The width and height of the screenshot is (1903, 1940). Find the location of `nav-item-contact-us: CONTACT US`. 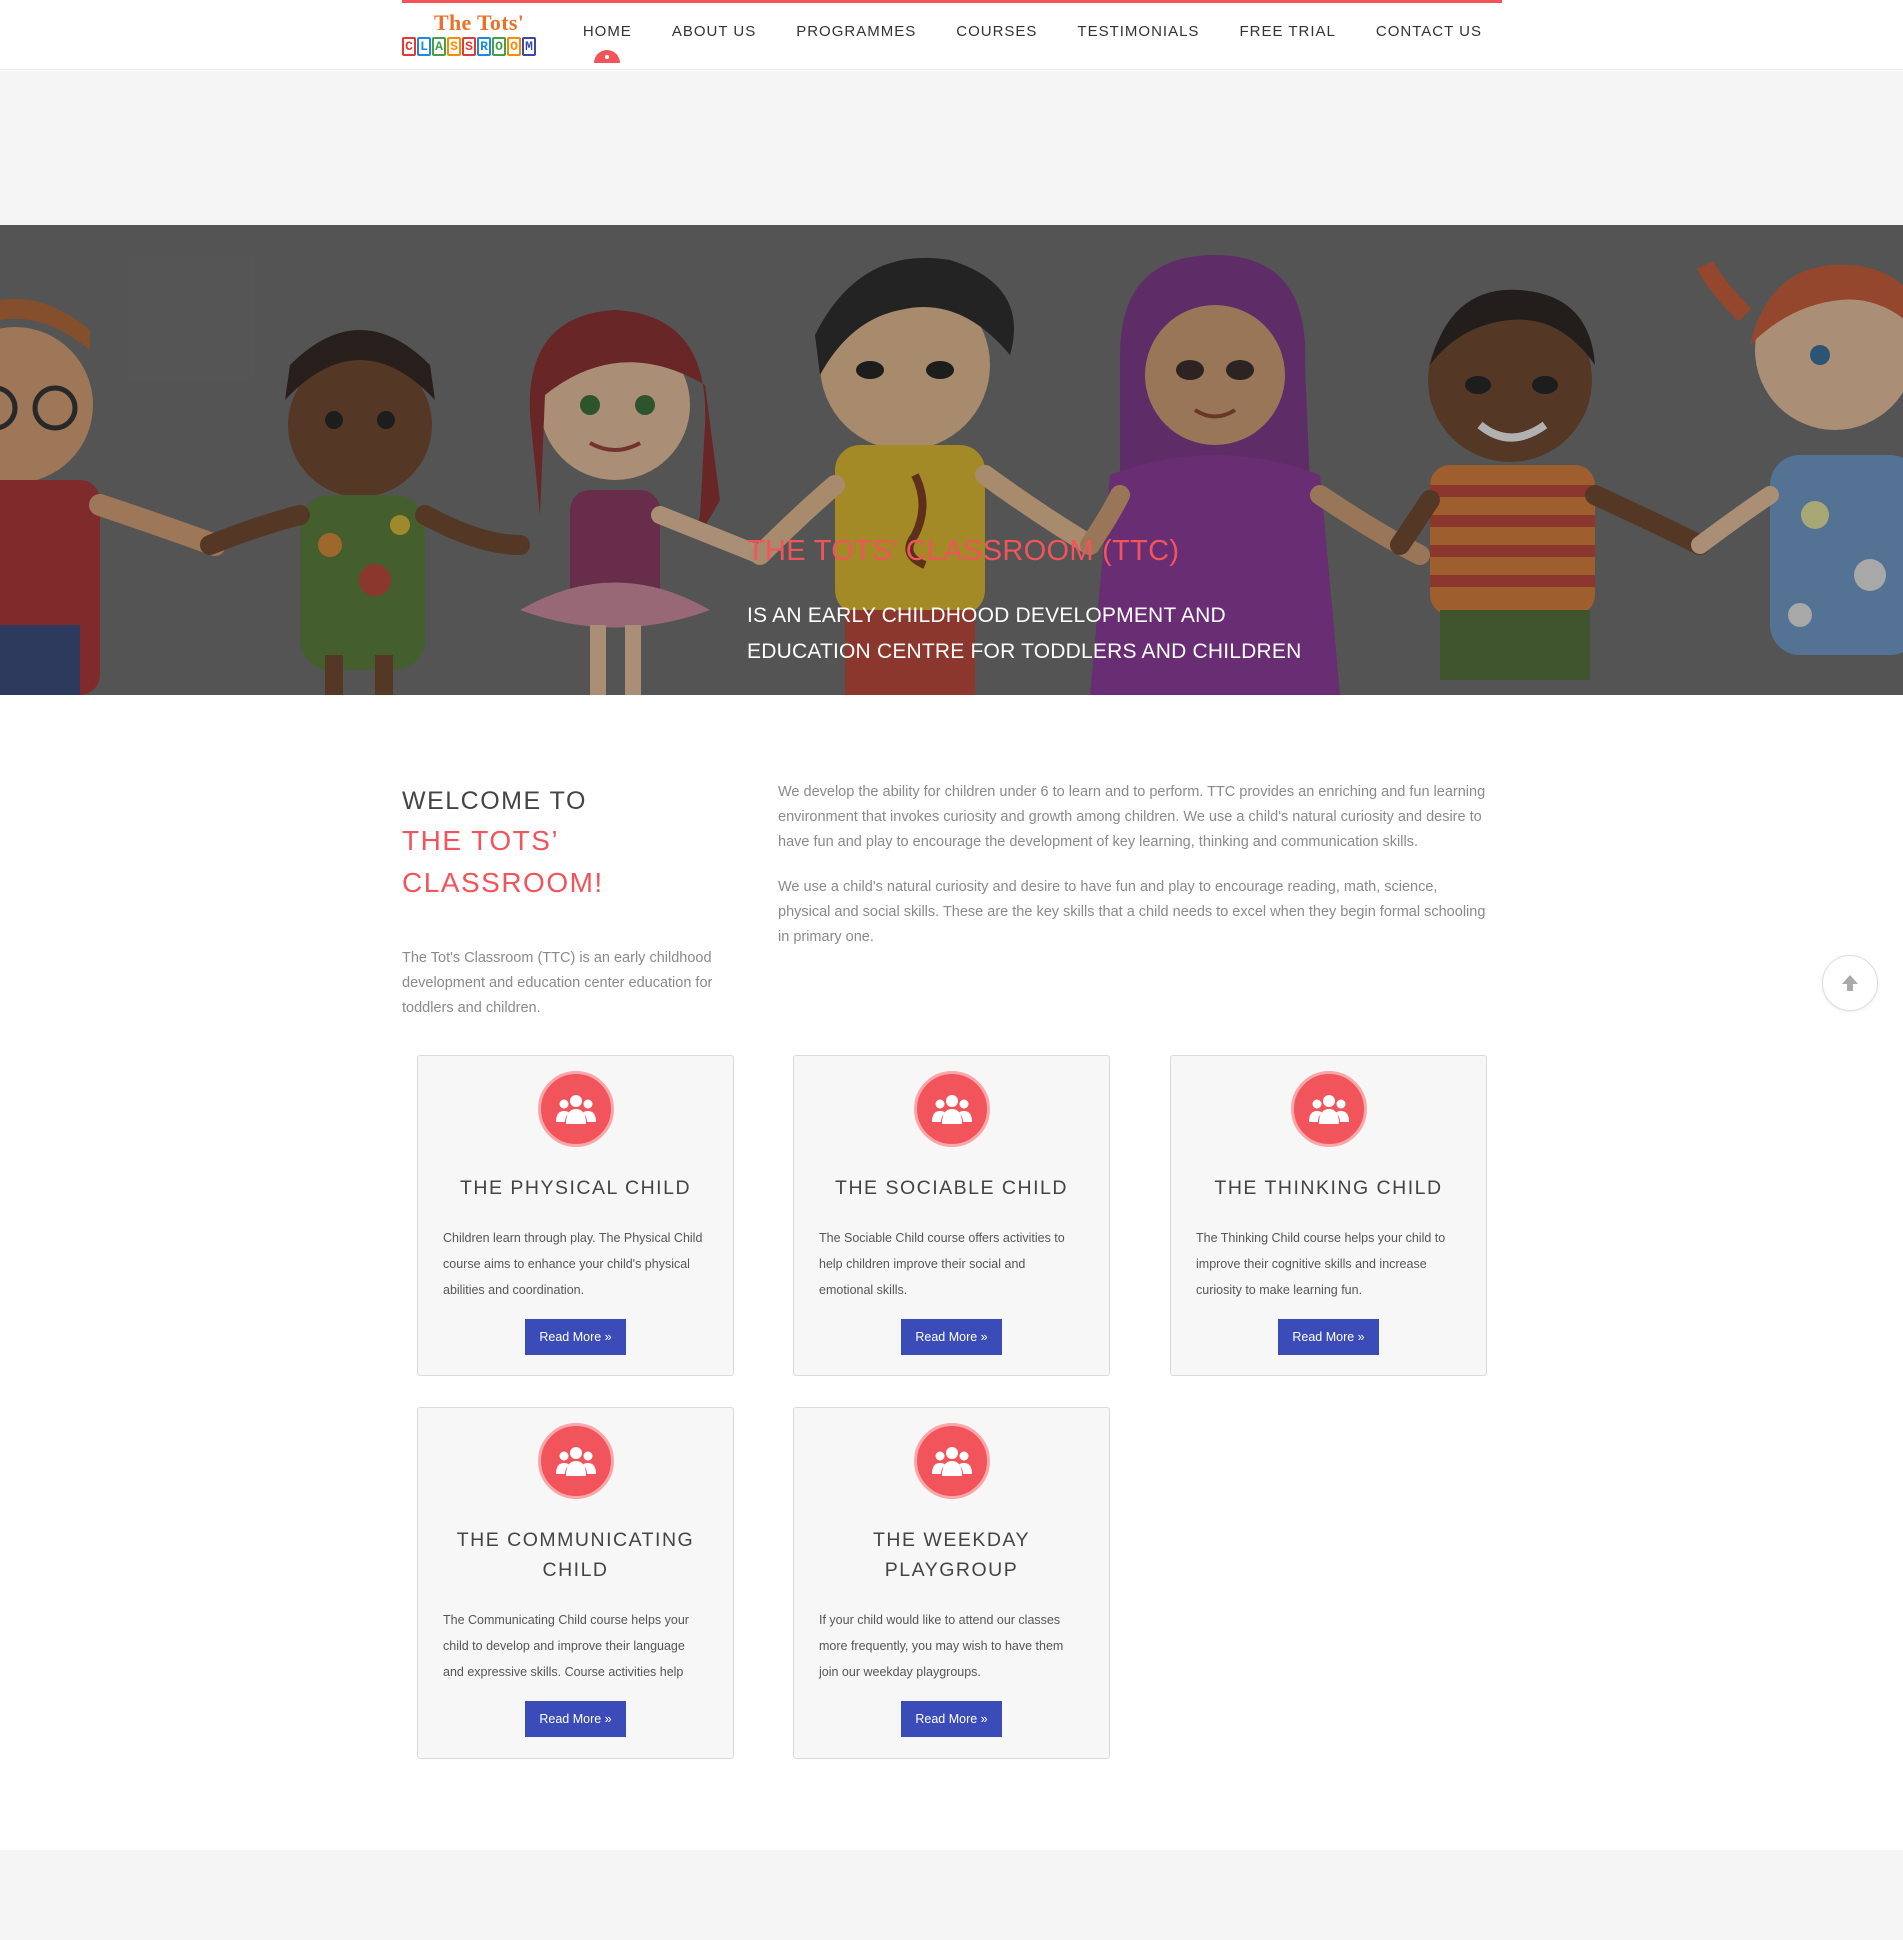

nav-item-contact-us: CONTACT US is located at coordinates (1429, 36).